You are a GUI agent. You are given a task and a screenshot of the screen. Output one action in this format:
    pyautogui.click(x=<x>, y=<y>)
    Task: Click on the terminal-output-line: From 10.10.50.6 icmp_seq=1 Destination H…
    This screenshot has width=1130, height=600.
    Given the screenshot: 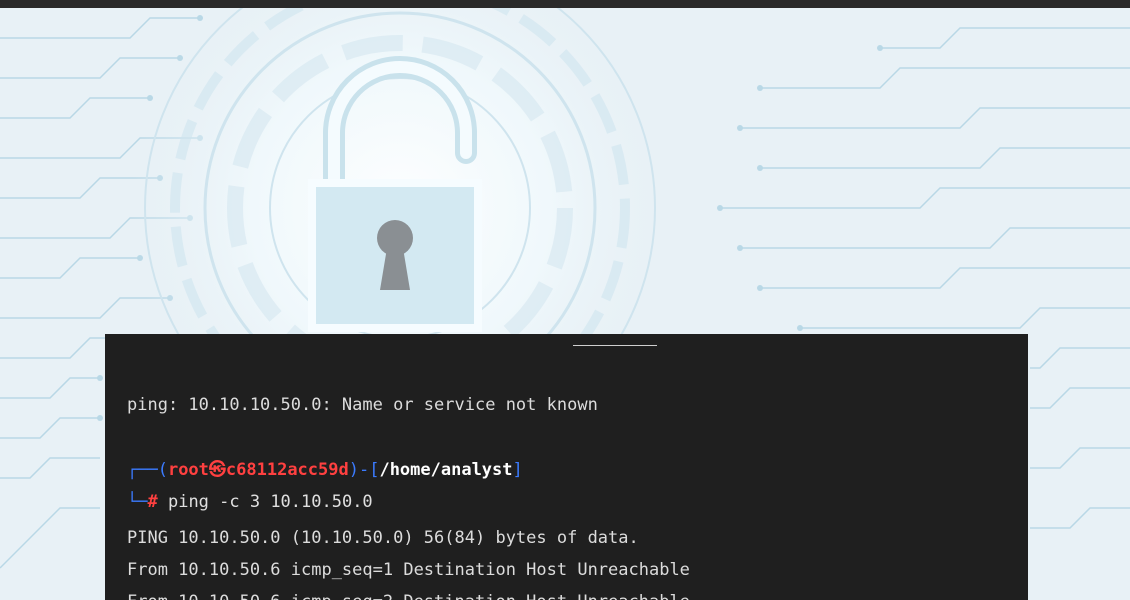 What is the action you would take?
    pyautogui.click(x=408, y=570)
    